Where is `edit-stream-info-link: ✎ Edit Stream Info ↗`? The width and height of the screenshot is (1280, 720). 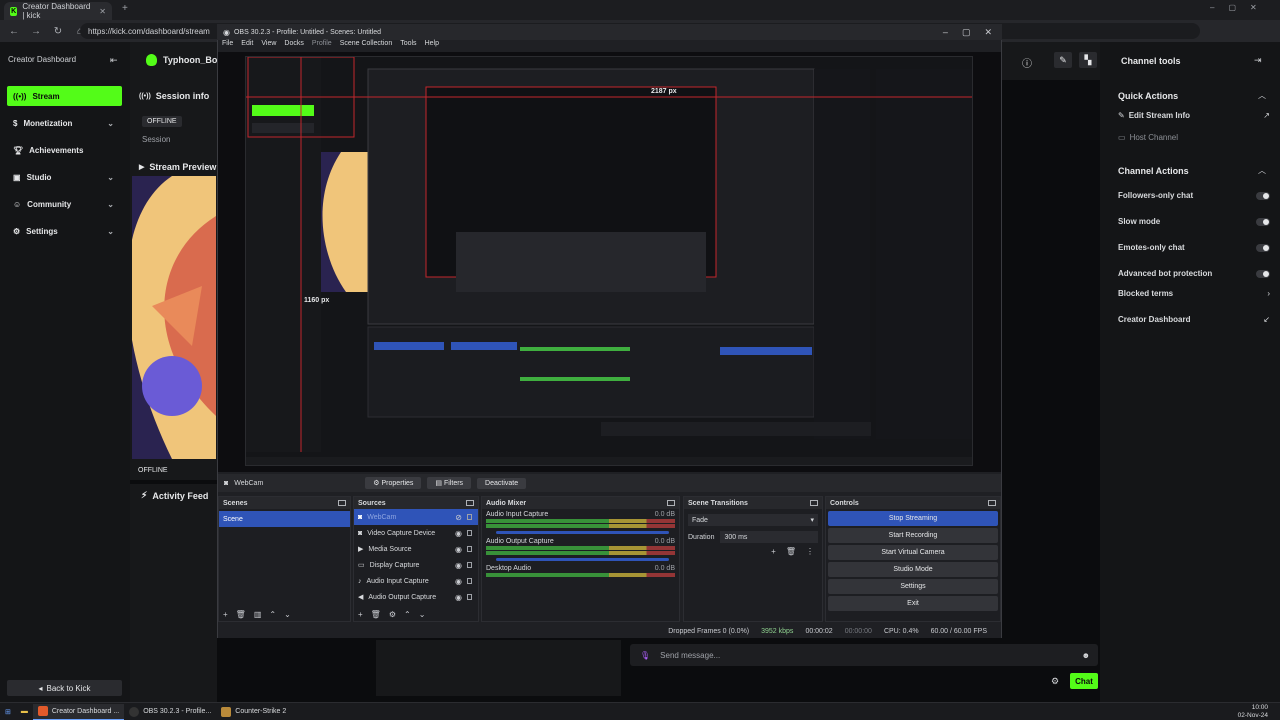
edit-stream-info-link: ✎ Edit Stream Info ↗ is located at coordinates (1194, 115).